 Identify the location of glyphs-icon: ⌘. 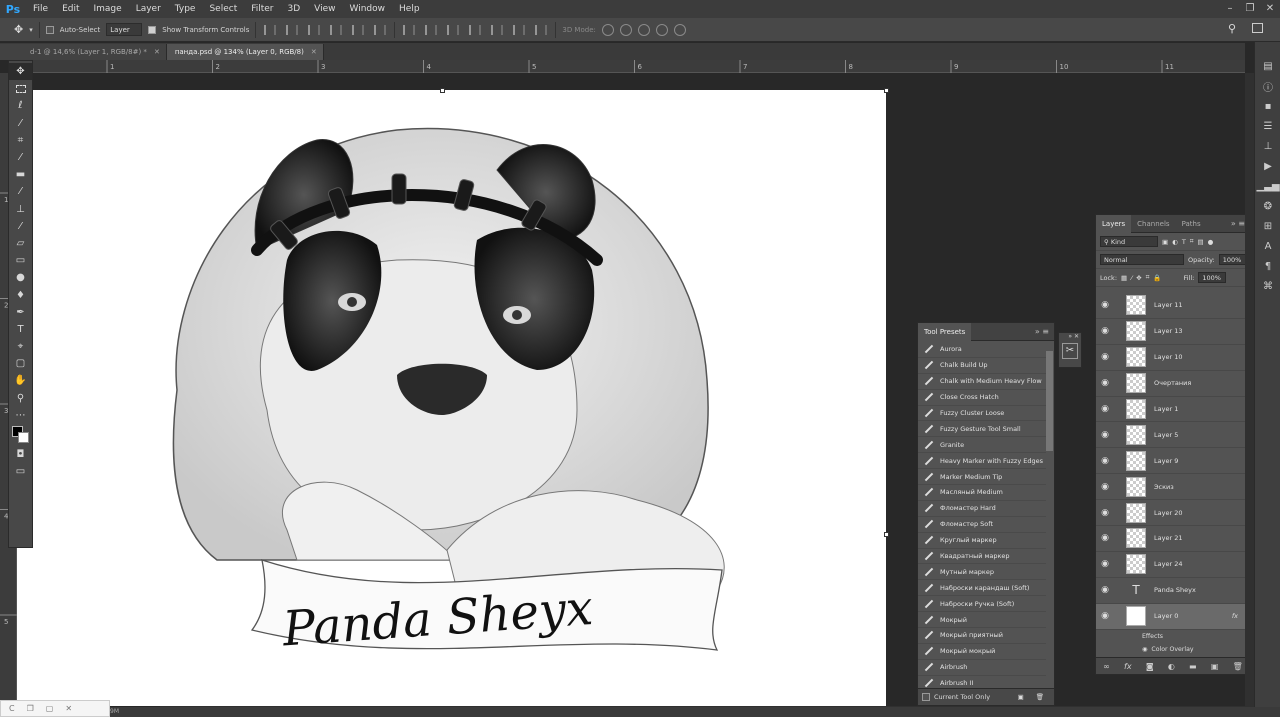
(1267, 286).